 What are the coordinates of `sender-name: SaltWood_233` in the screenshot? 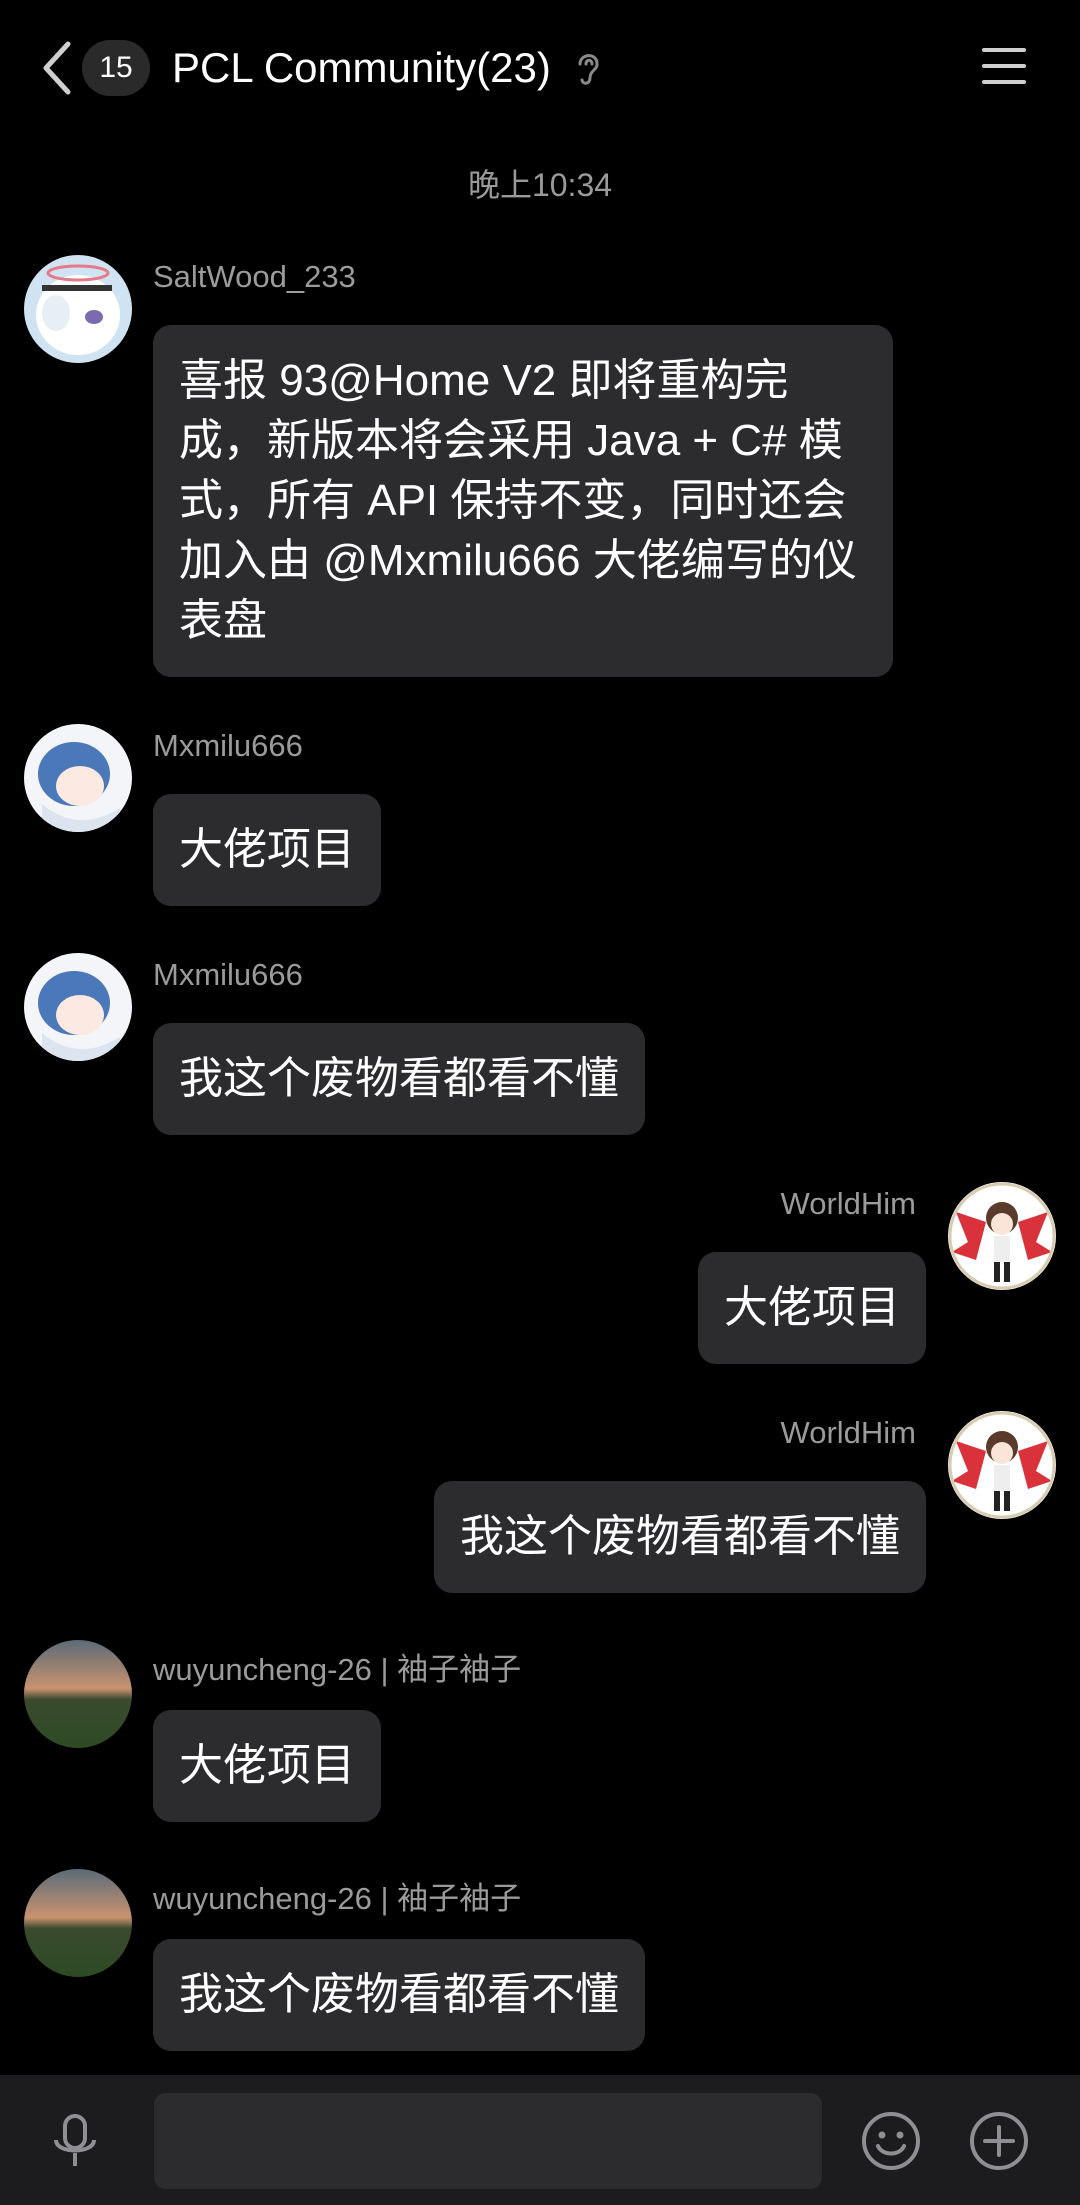 It's located at (254, 276).